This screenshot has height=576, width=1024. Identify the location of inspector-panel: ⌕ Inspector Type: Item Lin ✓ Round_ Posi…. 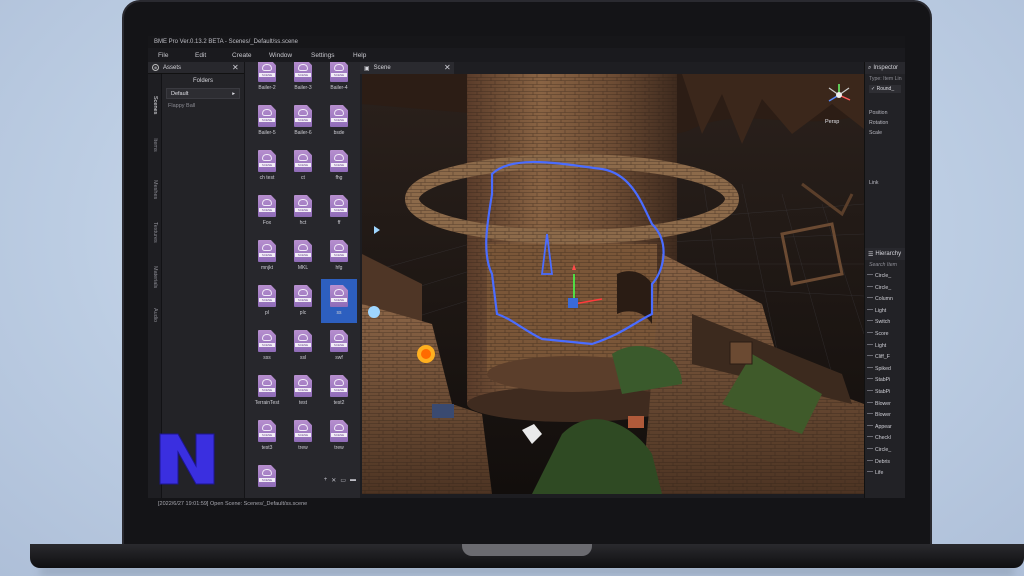
(884, 157).